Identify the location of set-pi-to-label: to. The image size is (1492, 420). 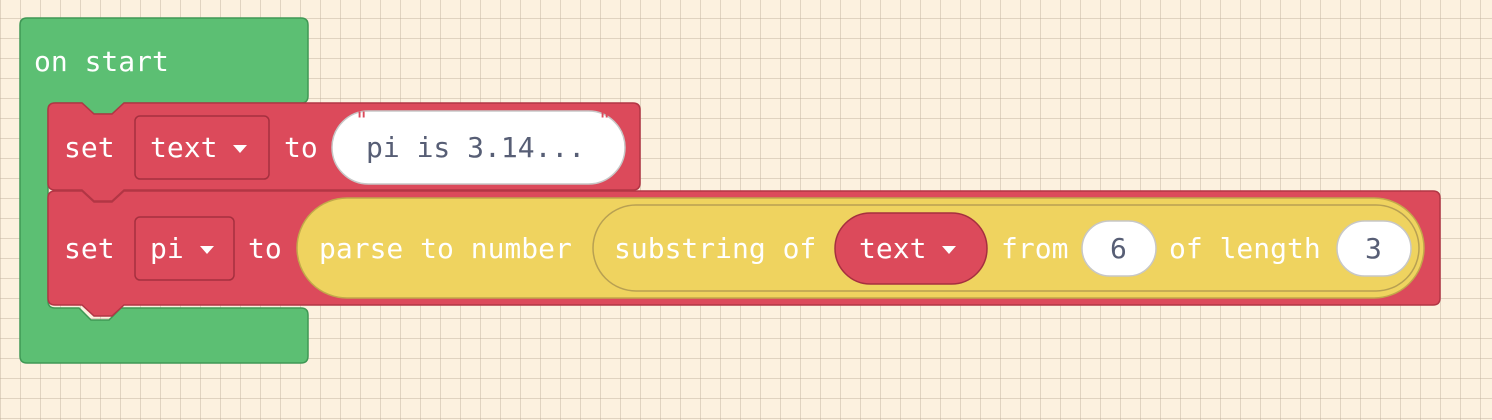
(265, 248).